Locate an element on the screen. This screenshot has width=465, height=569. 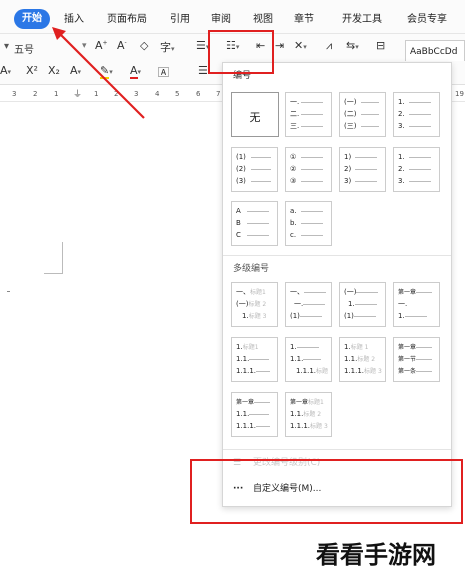
watermark-text: 看看手游网 is located at coordinates (376, 554).